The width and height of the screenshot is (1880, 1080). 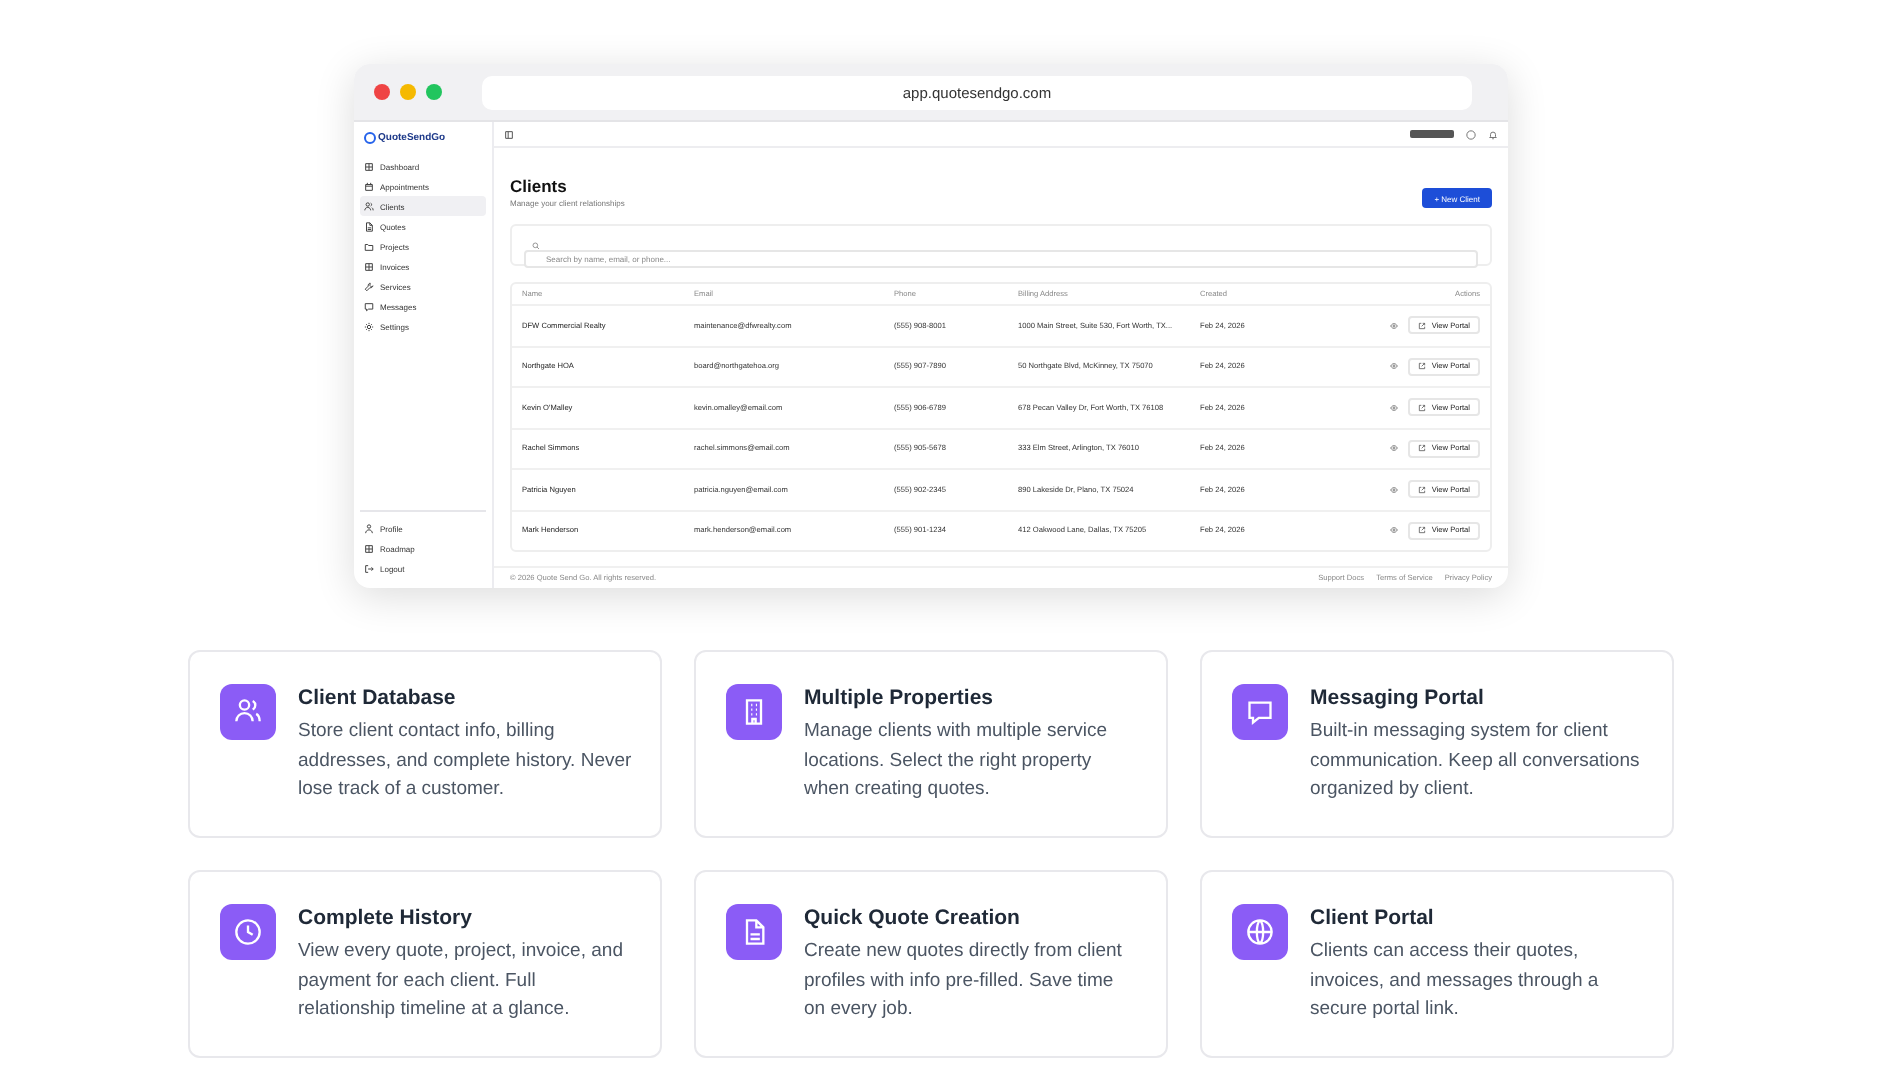 I want to click on wrench-icon, so click(x=369, y=286).